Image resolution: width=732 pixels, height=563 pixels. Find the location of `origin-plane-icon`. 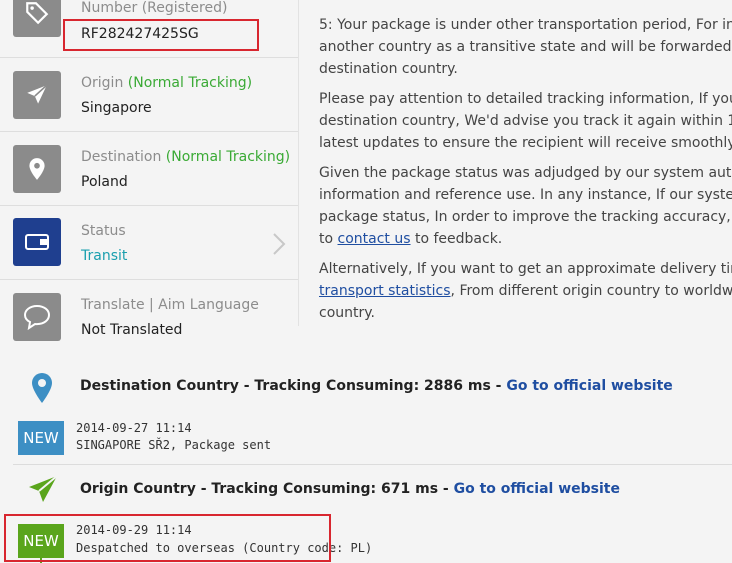

origin-plane-icon is located at coordinates (43, 488).